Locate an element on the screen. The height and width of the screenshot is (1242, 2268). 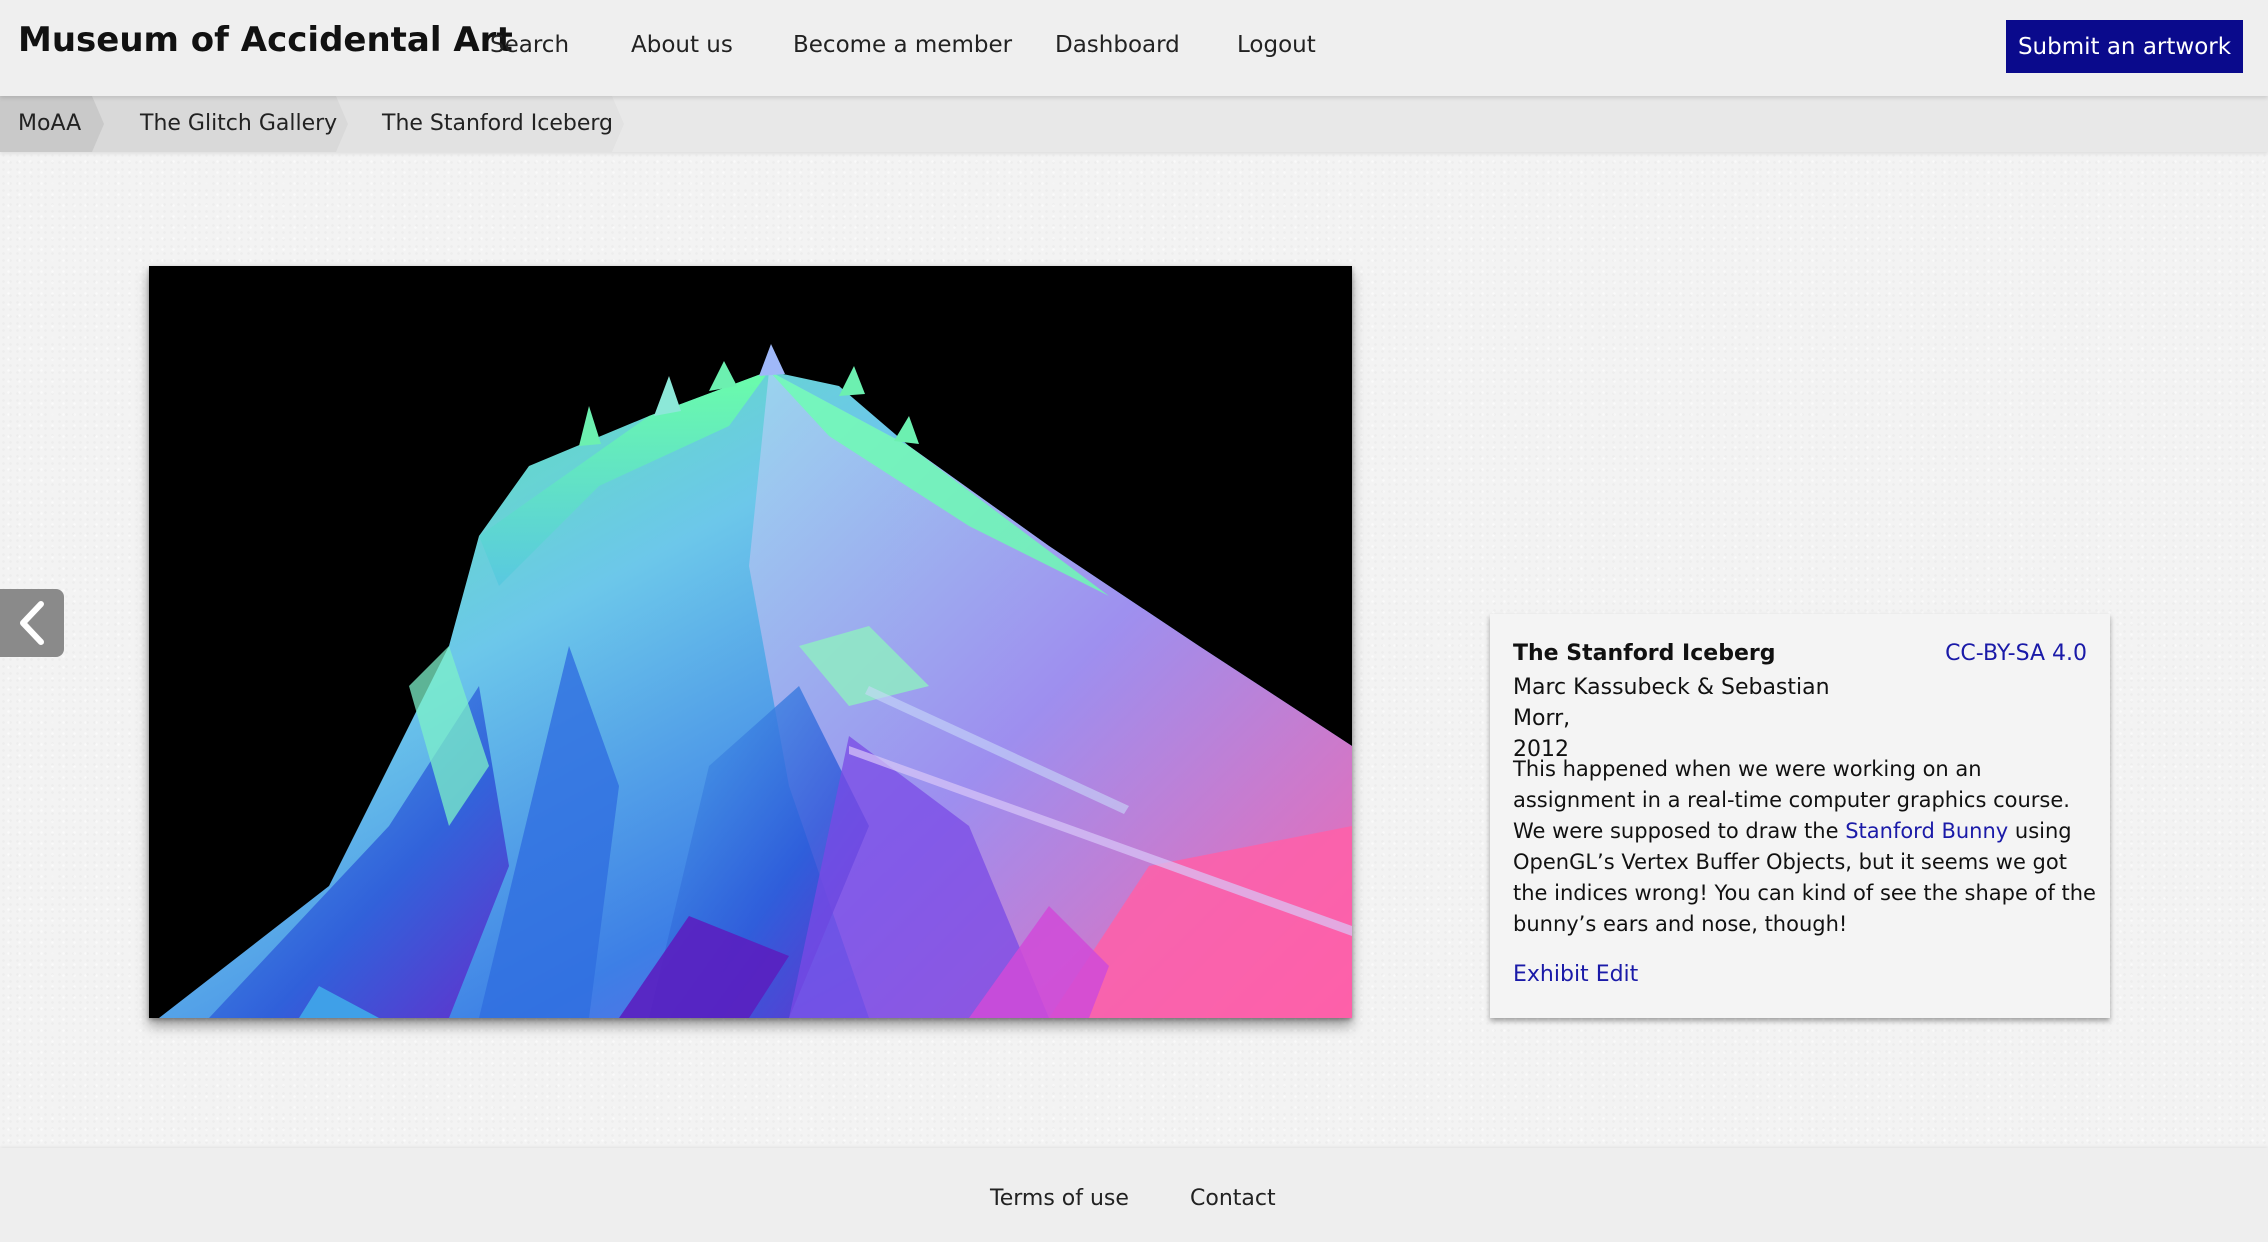
artwork-actions: Exhibit Edit is located at coordinates (1575, 974).